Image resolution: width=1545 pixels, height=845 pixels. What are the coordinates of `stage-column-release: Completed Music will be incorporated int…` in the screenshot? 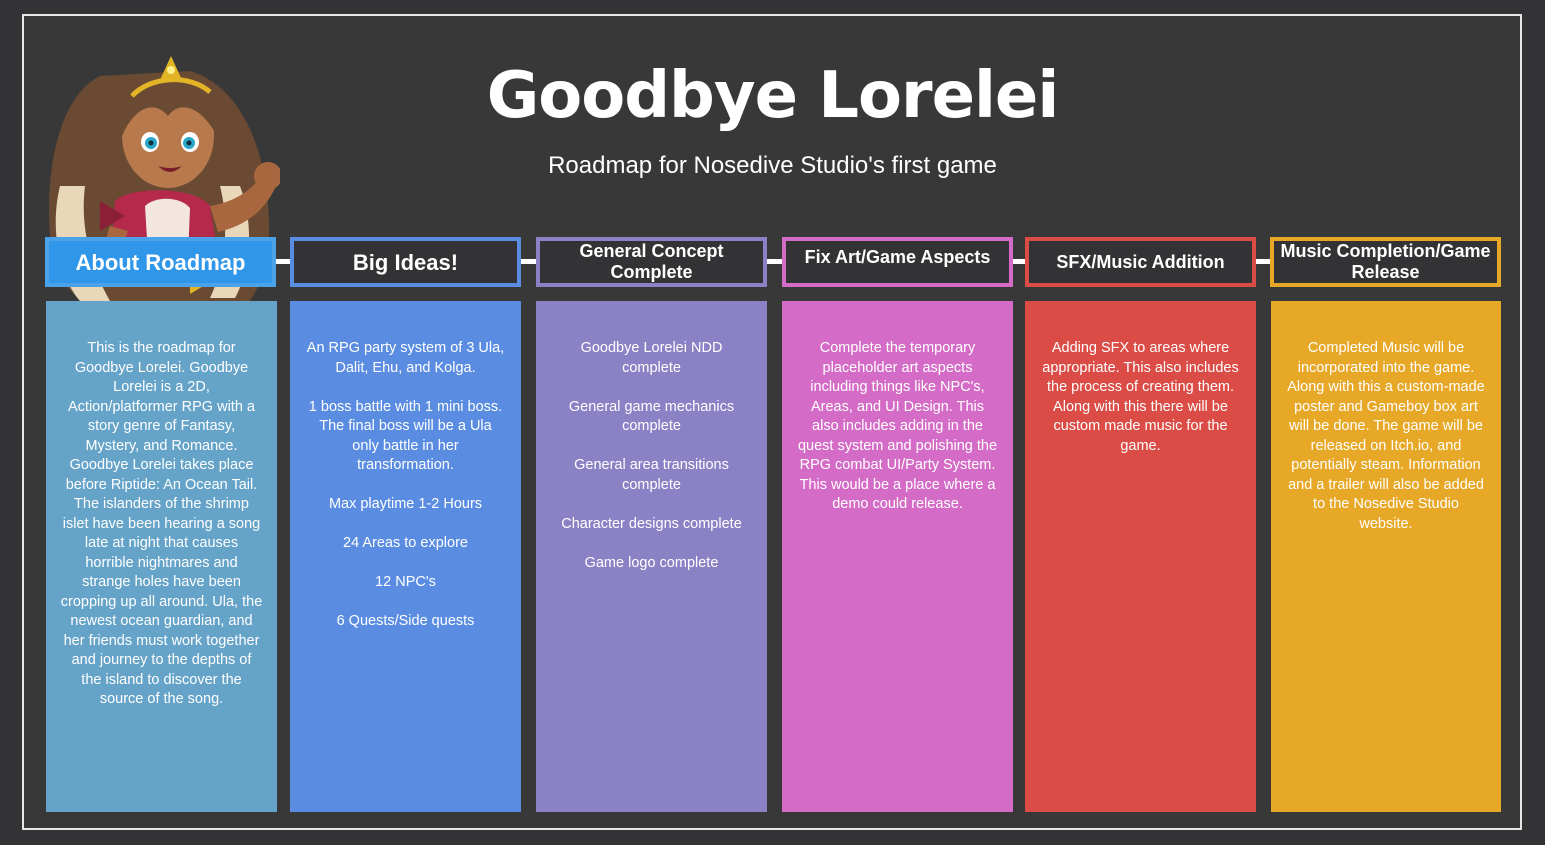 It's located at (1386, 556).